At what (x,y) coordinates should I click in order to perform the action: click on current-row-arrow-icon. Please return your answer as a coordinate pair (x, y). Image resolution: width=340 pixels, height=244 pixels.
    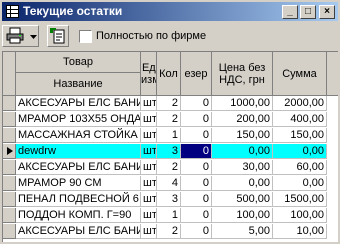
    Looking at the image, I should click on (10, 151).